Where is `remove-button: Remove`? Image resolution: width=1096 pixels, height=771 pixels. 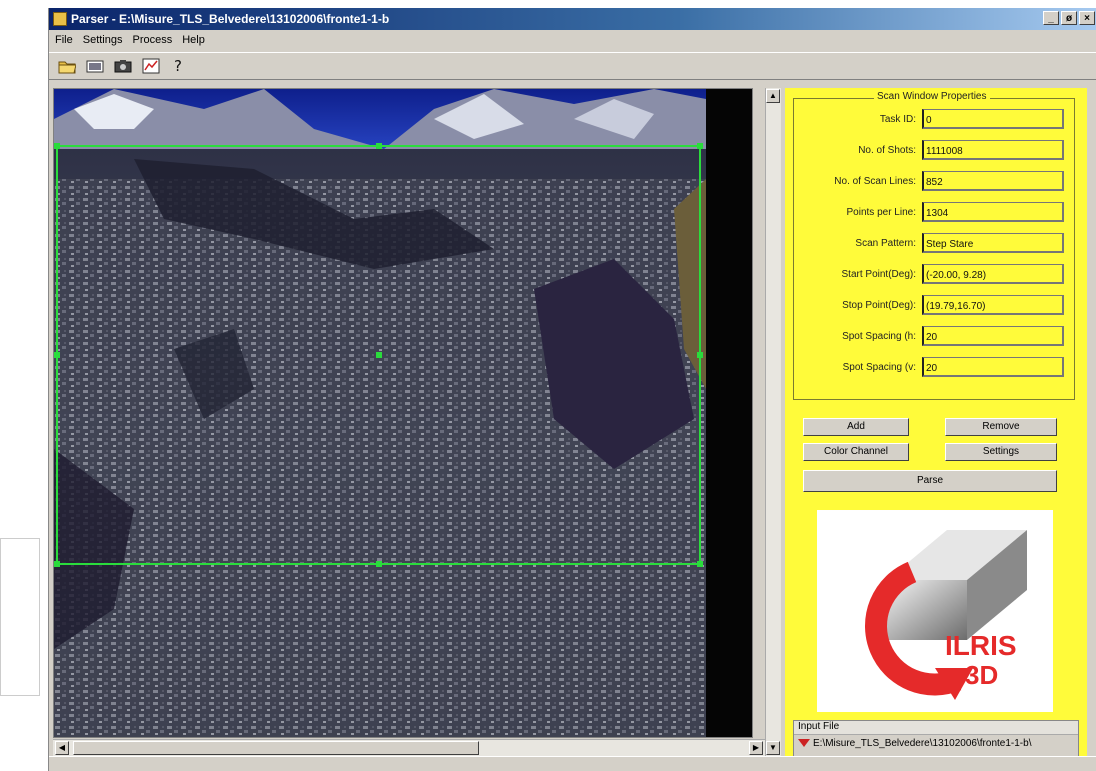
remove-button: Remove is located at coordinates (1001, 427).